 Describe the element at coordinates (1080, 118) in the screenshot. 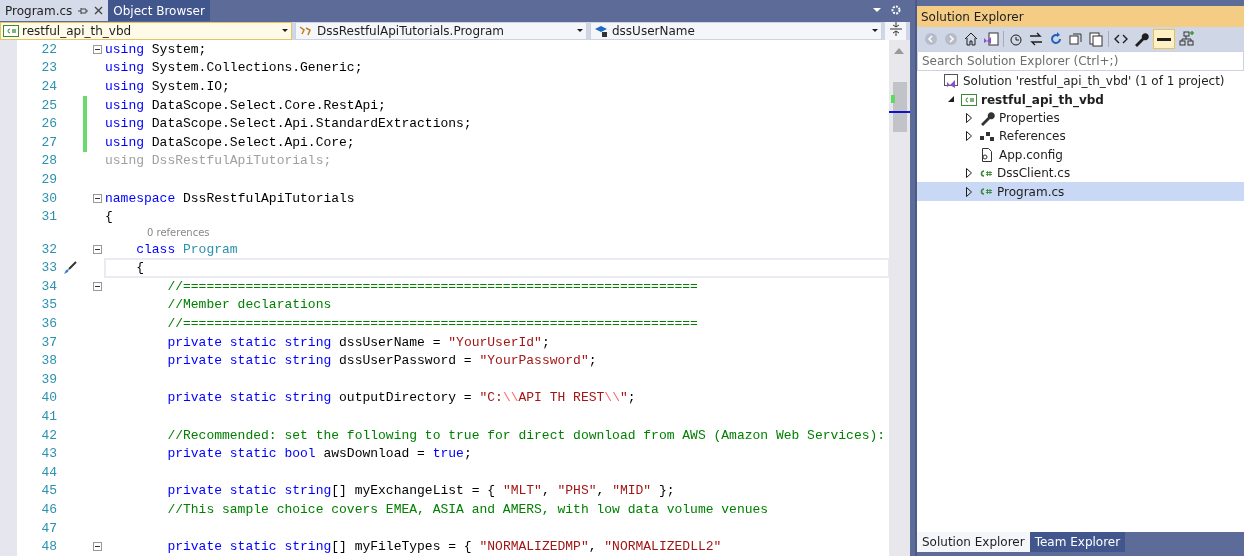

I see `tree-item: Properties` at that location.